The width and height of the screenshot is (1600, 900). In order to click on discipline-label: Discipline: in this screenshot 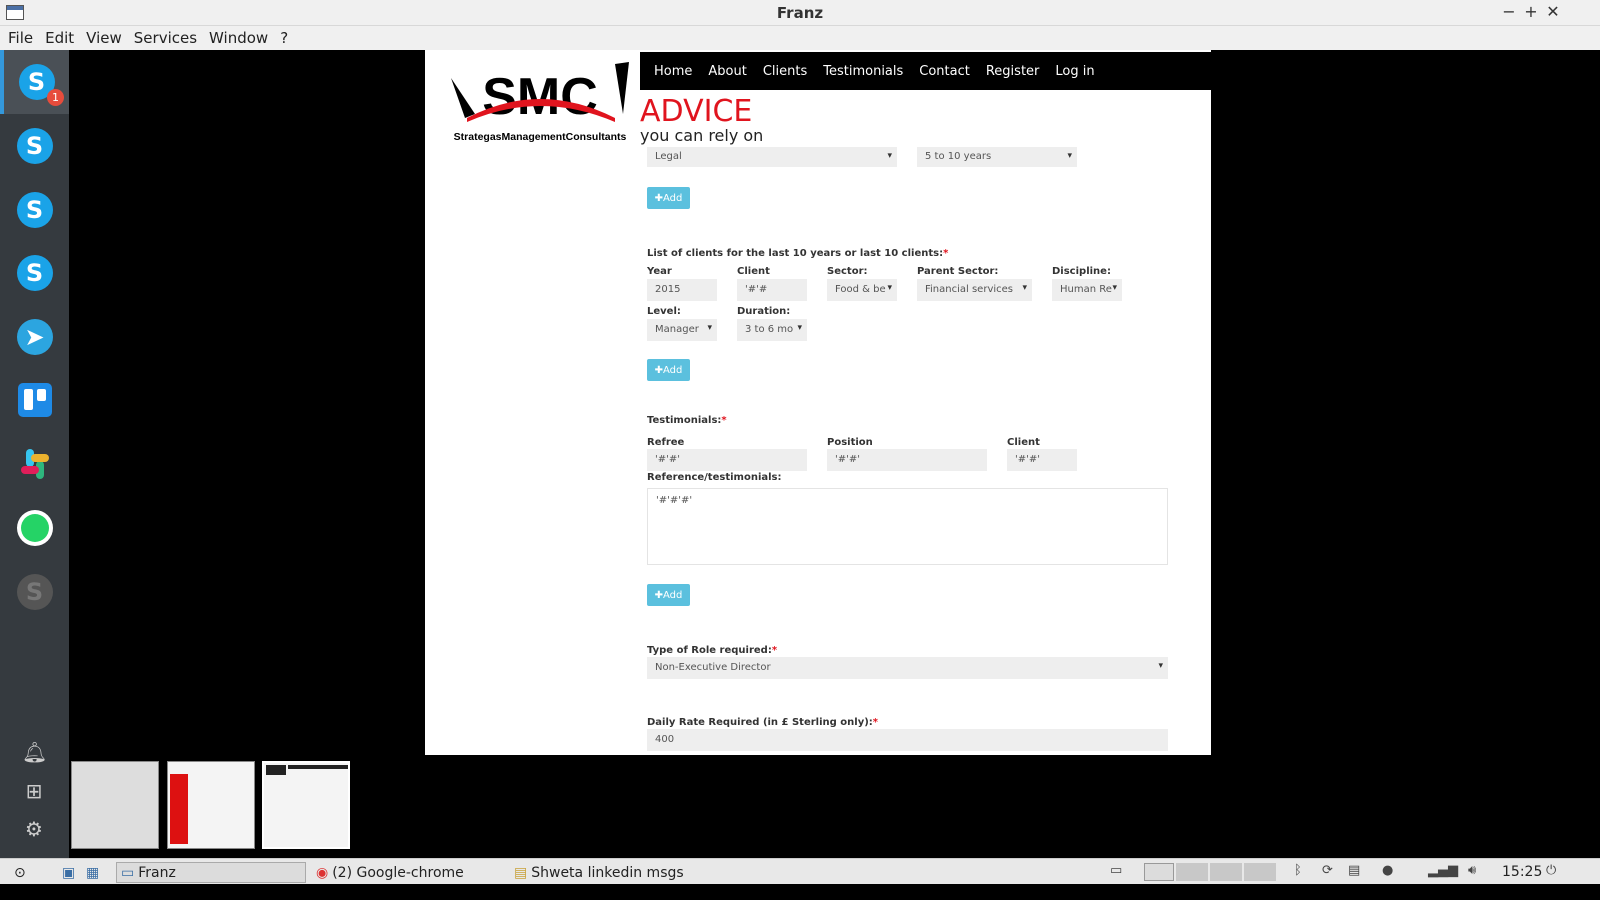, I will do `click(1081, 271)`.